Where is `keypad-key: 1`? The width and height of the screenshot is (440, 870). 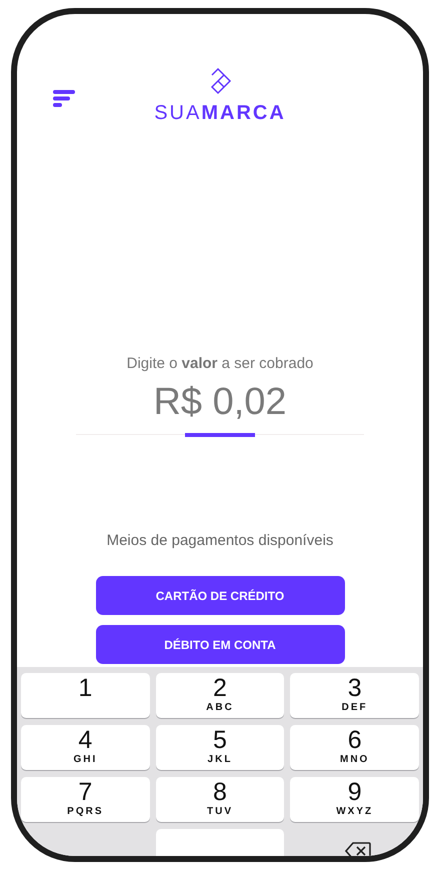
keypad-key: 1 is located at coordinates (85, 695).